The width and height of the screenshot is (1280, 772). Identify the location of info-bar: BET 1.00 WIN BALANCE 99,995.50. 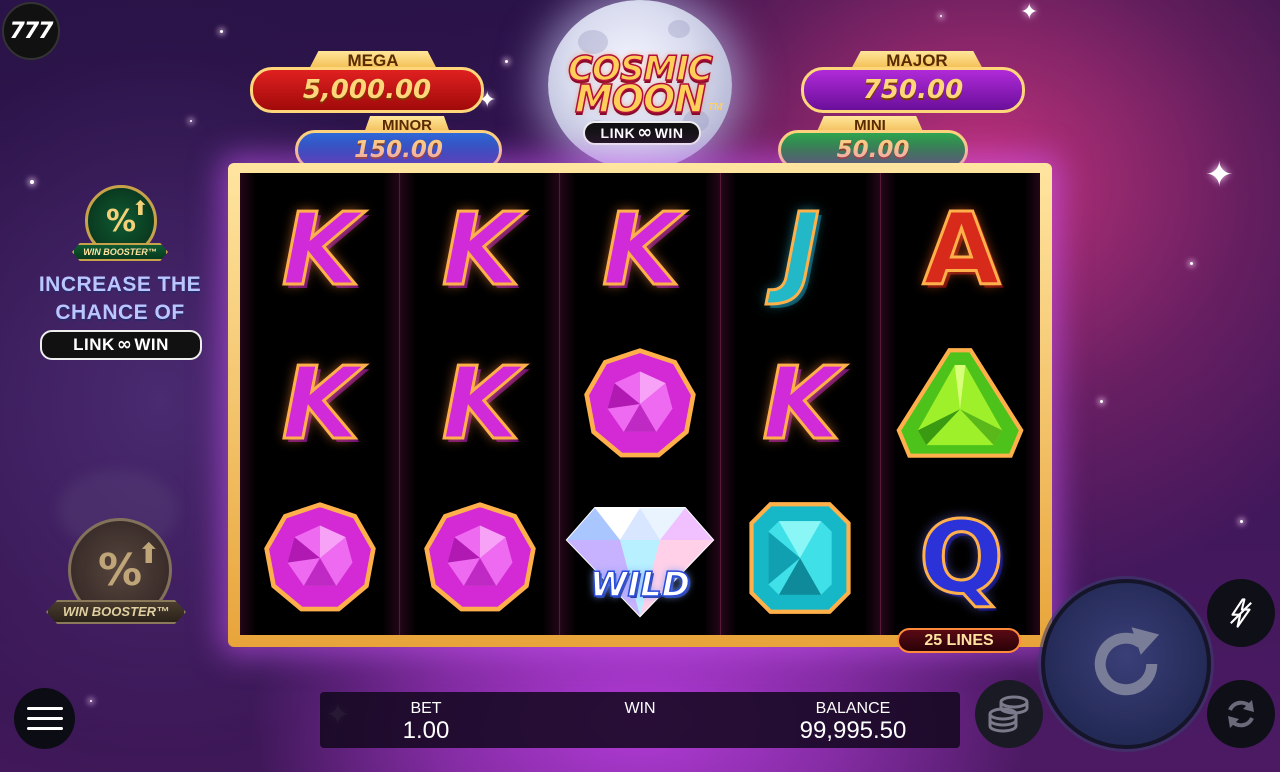
(640, 720).